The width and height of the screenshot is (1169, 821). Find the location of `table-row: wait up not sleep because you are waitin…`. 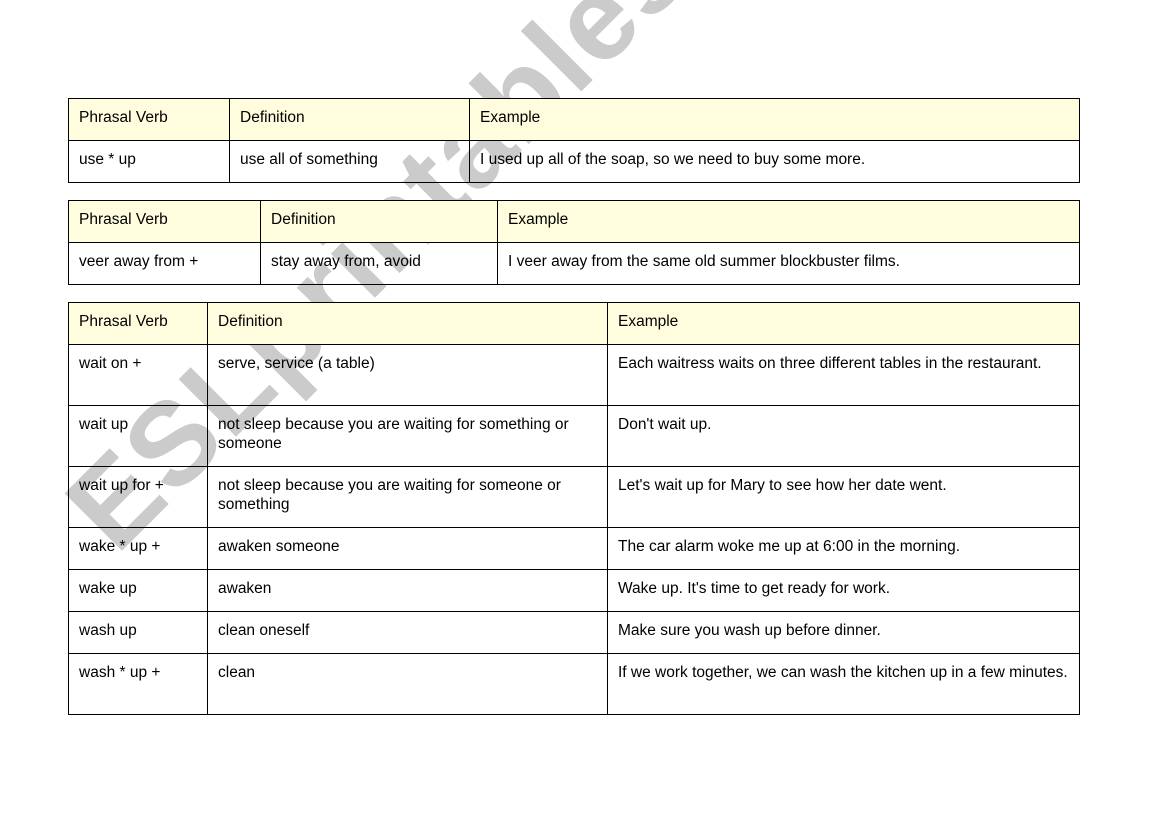

table-row: wait up not sleep because you are waitin… is located at coordinates (574, 436).